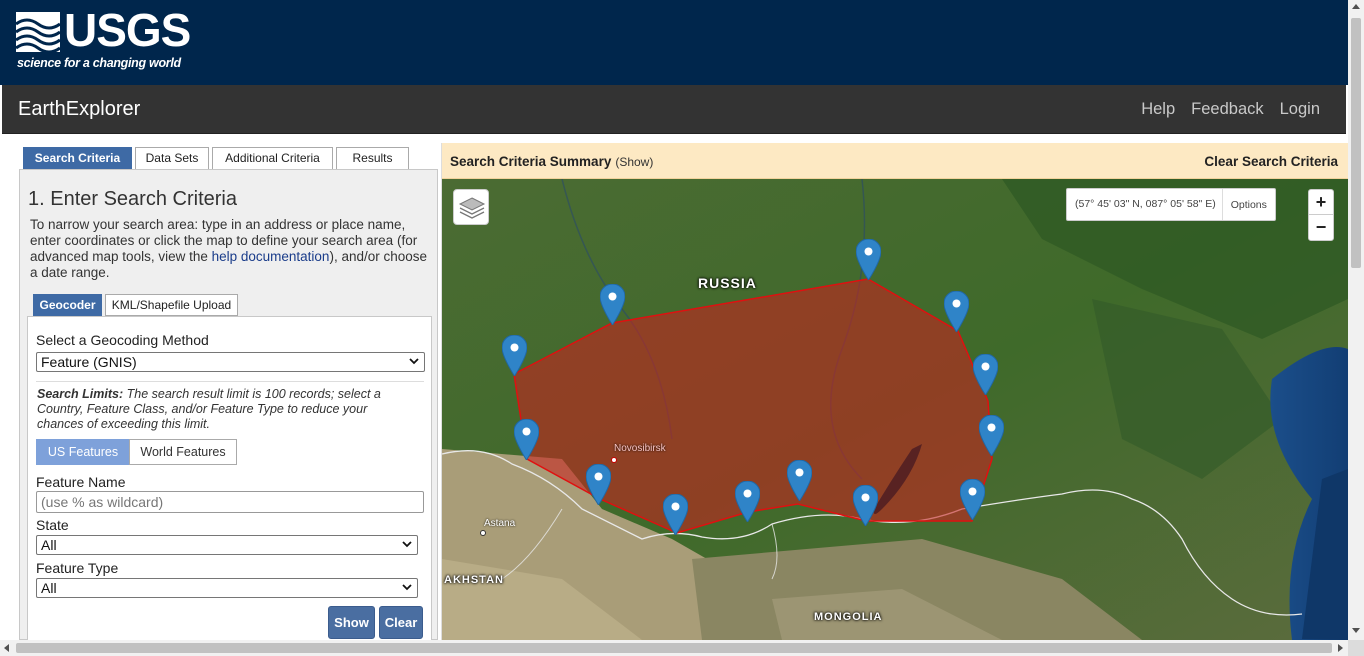  Describe the element at coordinates (500, 523) in the screenshot. I see `map-label-astana: Astana` at that location.